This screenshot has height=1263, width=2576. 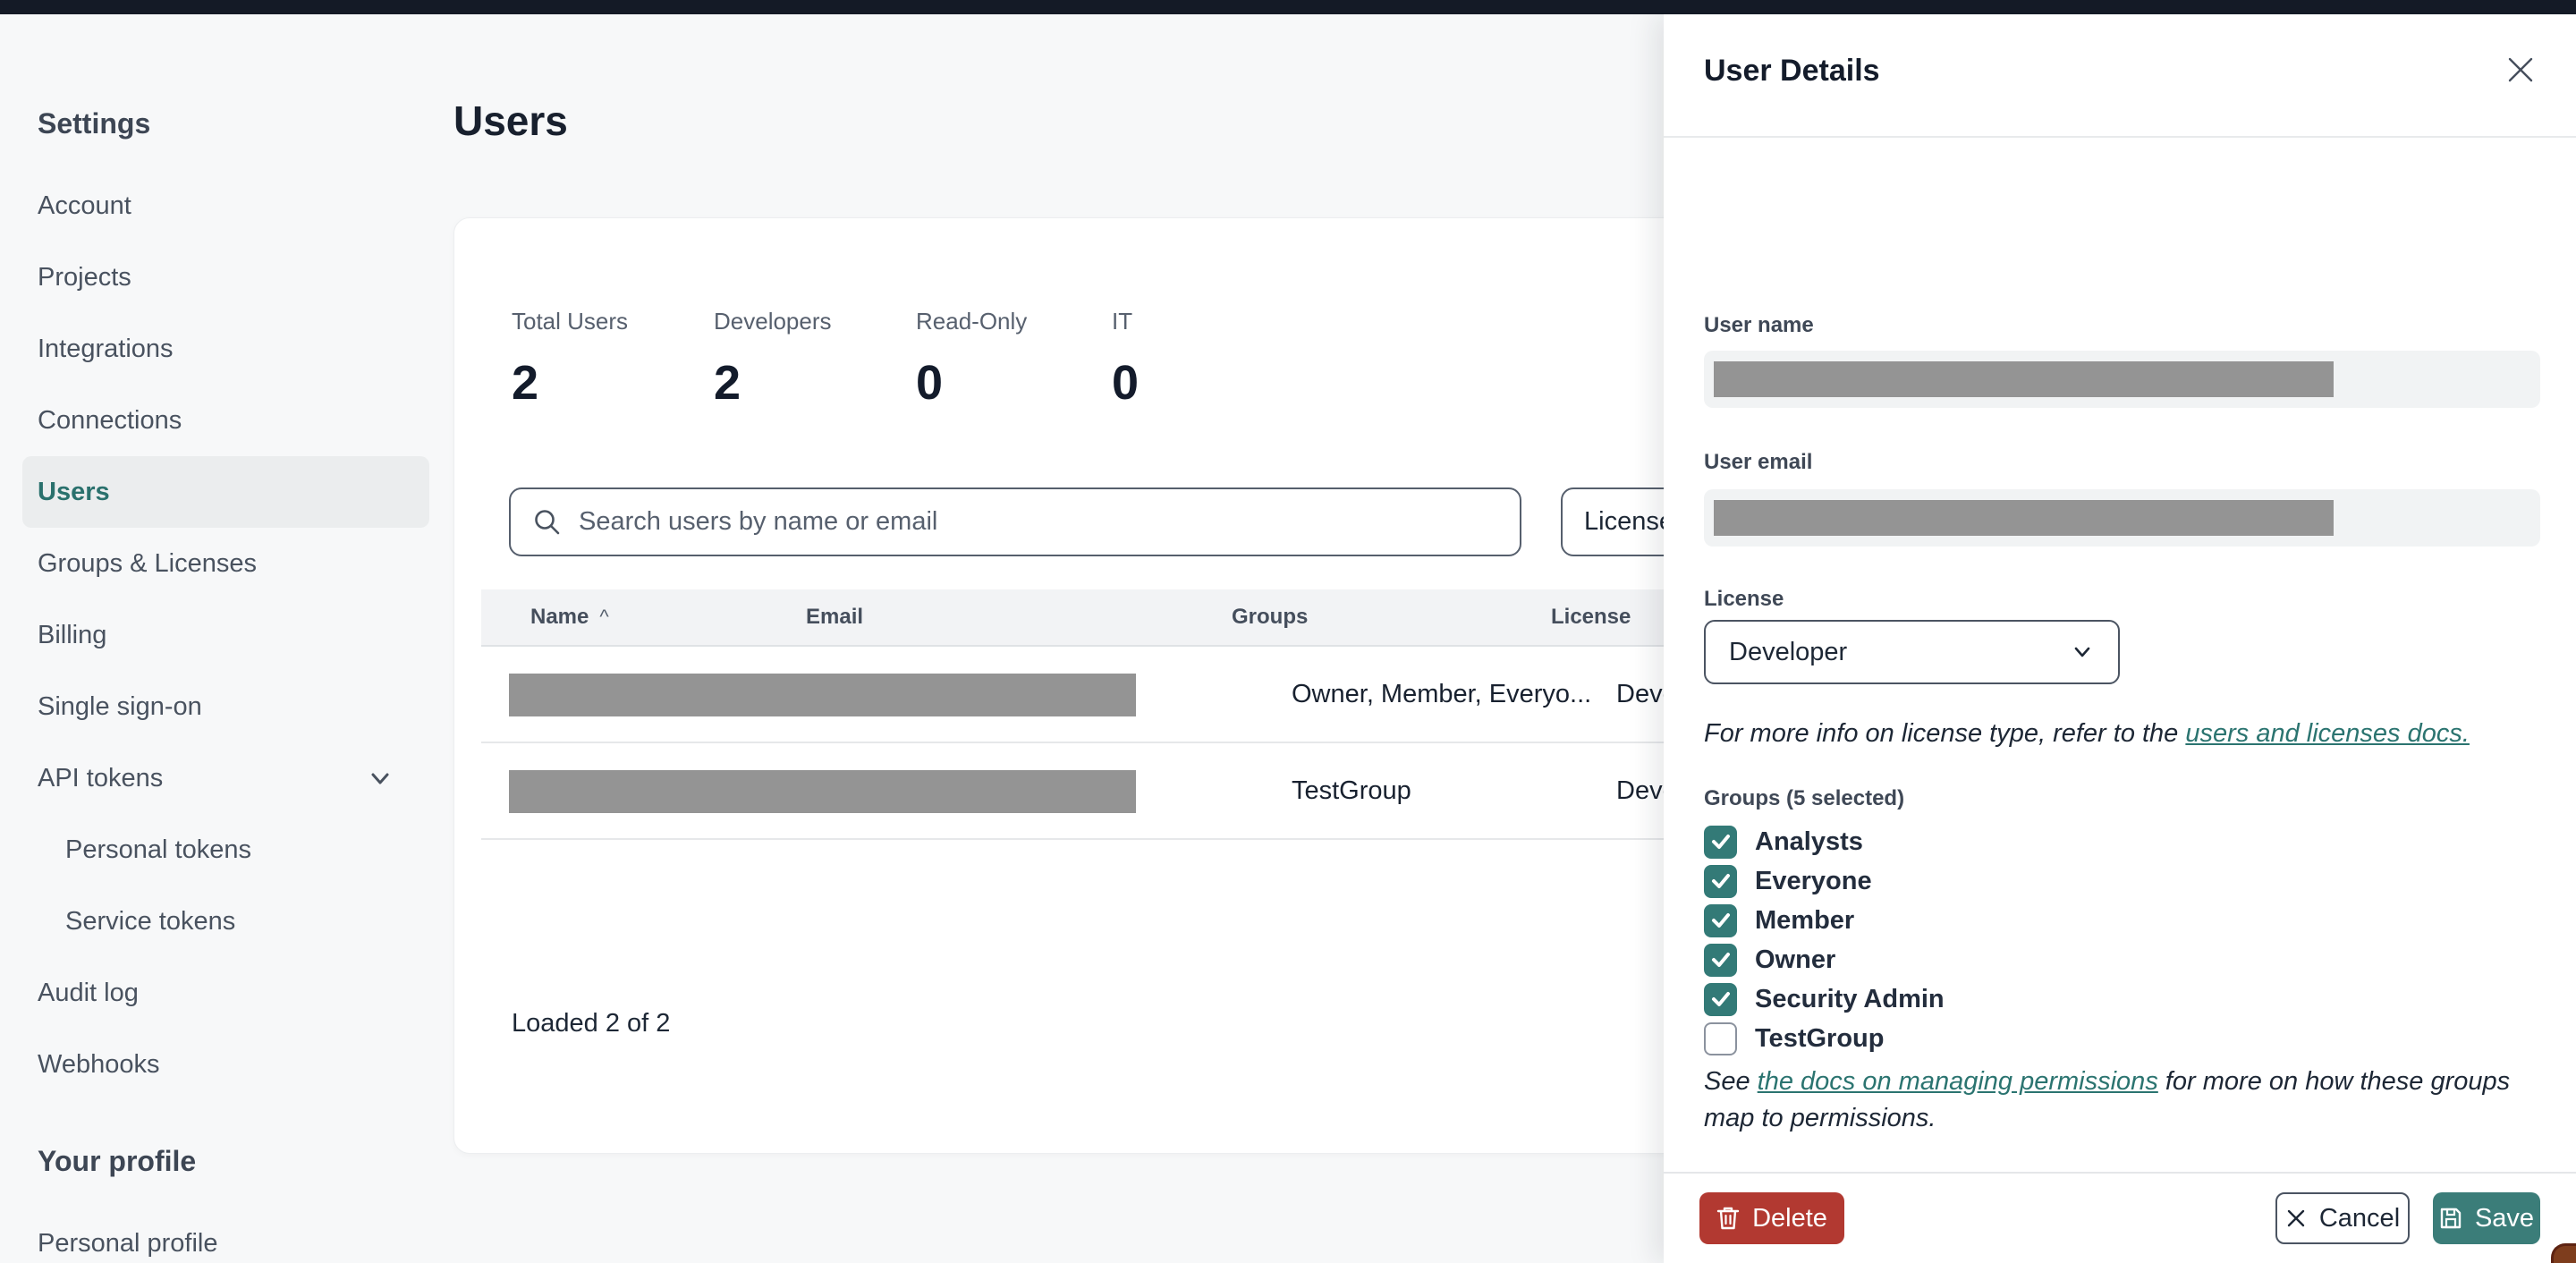 I want to click on column-header-name: Name ^, so click(x=643, y=617).